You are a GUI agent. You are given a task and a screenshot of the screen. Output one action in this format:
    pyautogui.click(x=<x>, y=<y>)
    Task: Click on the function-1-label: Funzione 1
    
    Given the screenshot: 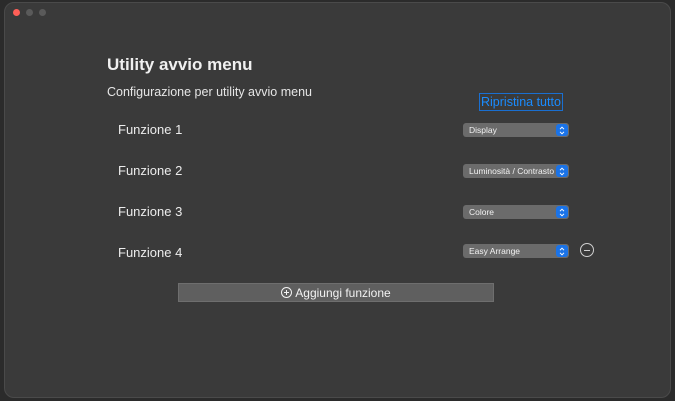 What is the action you would take?
    pyautogui.click(x=150, y=129)
    